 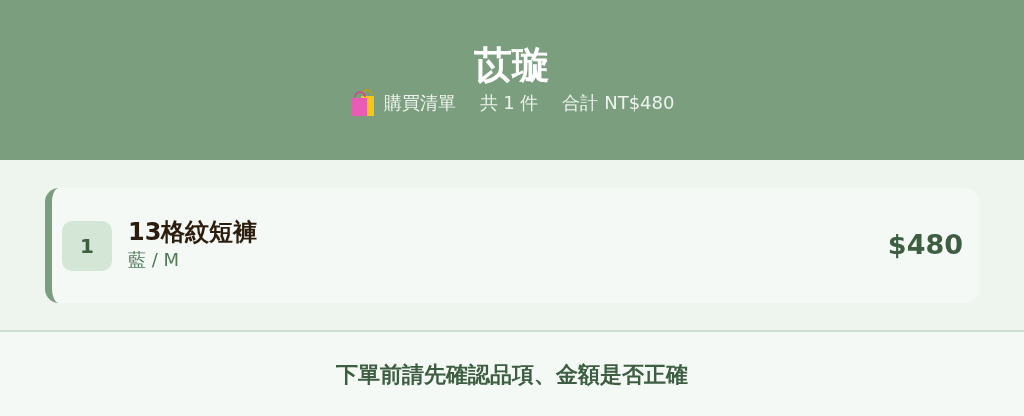 What do you see at coordinates (512, 66) in the screenshot?
I see `page-title: 苡璇` at bounding box center [512, 66].